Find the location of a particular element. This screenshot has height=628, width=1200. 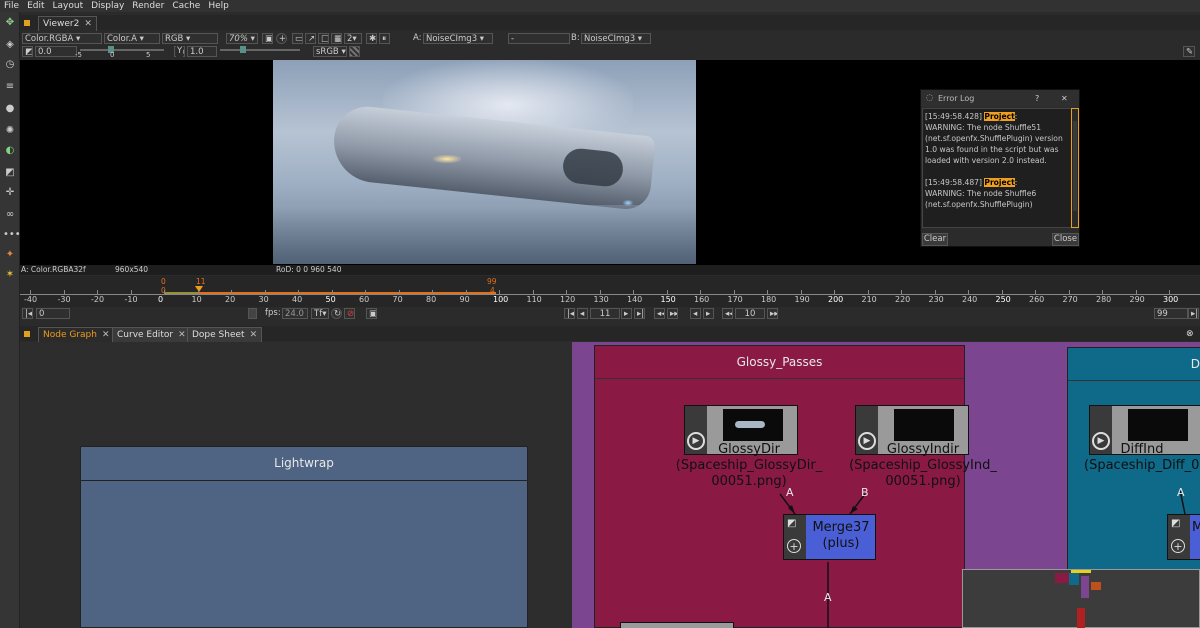

stop-icon: ⊘ is located at coordinates (349, 313).